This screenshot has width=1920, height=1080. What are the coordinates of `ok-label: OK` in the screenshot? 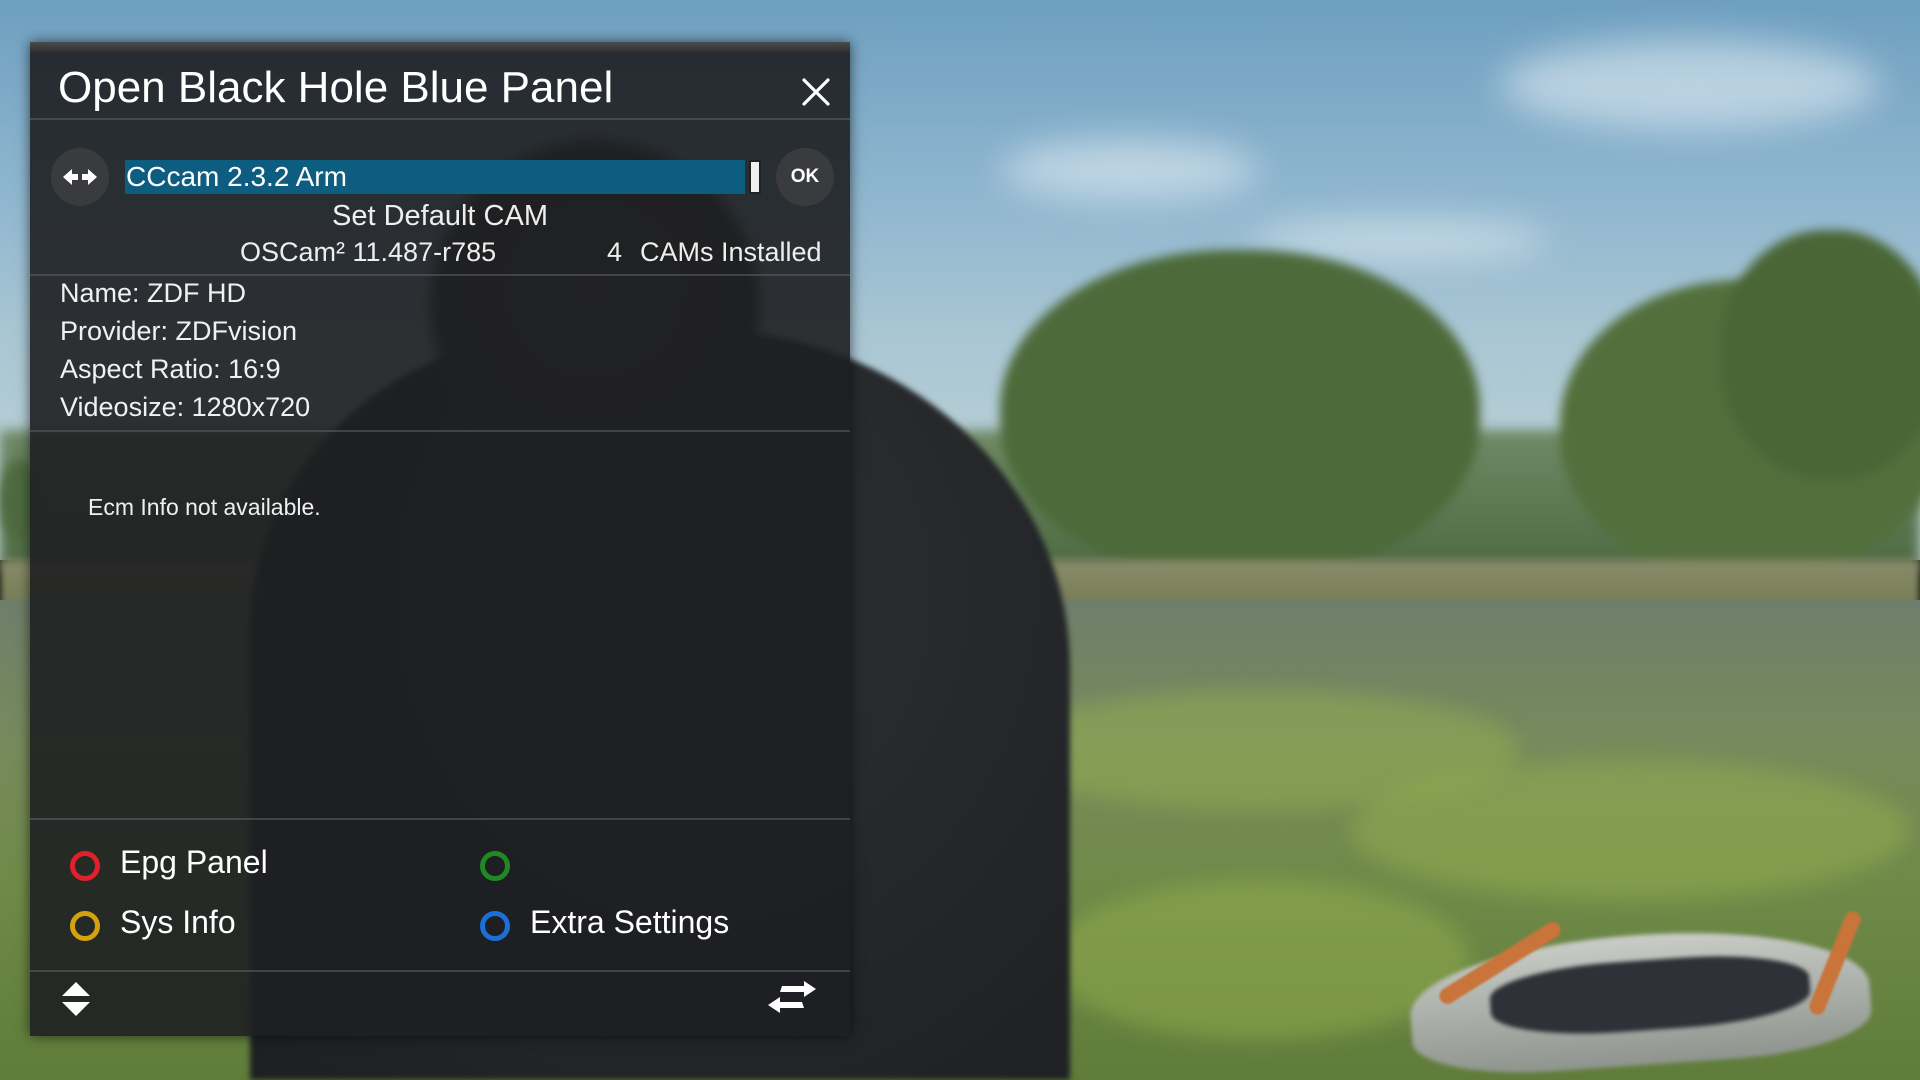 It's located at (805, 176).